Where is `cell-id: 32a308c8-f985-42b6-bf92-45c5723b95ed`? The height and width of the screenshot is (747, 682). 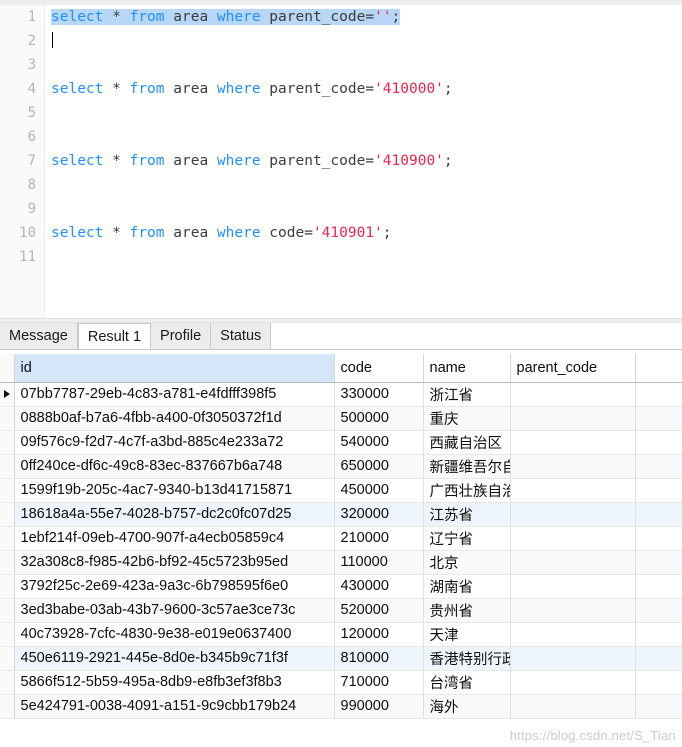 cell-id: 32a308c8-f985-42b6-bf92-45c5723b95ed is located at coordinates (174, 562).